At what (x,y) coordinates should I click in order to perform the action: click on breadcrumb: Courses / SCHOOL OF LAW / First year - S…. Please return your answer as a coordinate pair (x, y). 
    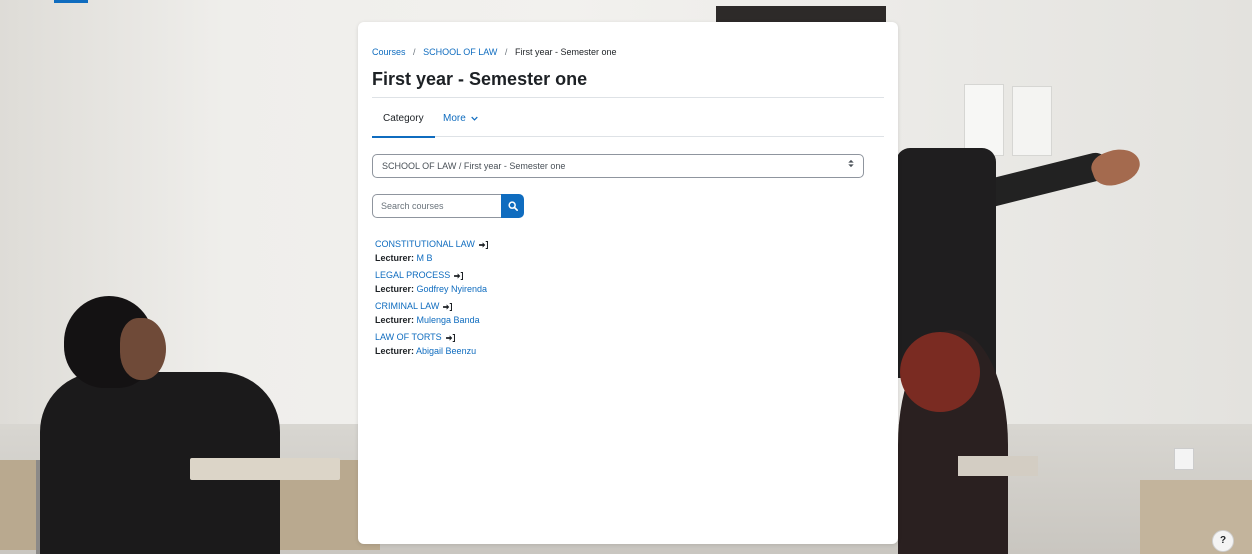
    Looking at the image, I should click on (494, 52).